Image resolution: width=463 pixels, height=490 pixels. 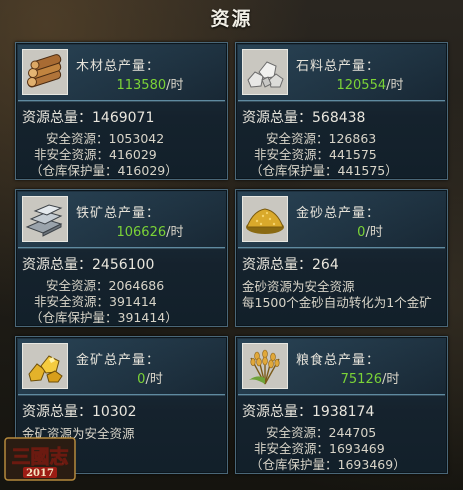 What do you see at coordinates (118, 66) in the screenshot?
I see `production-label: 木材总产量：` at bounding box center [118, 66].